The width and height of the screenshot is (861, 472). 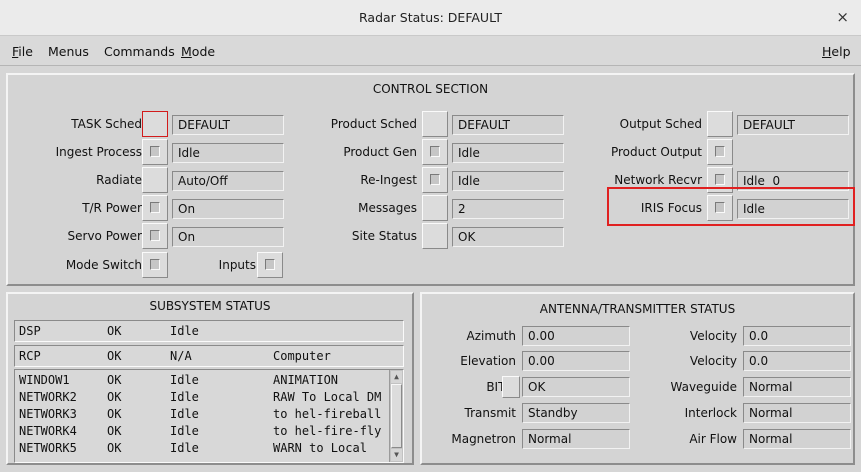 What do you see at coordinates (713, 336) in the screenshot?
I see `velocity-label: Velocity` at bounding box center [713, 336].